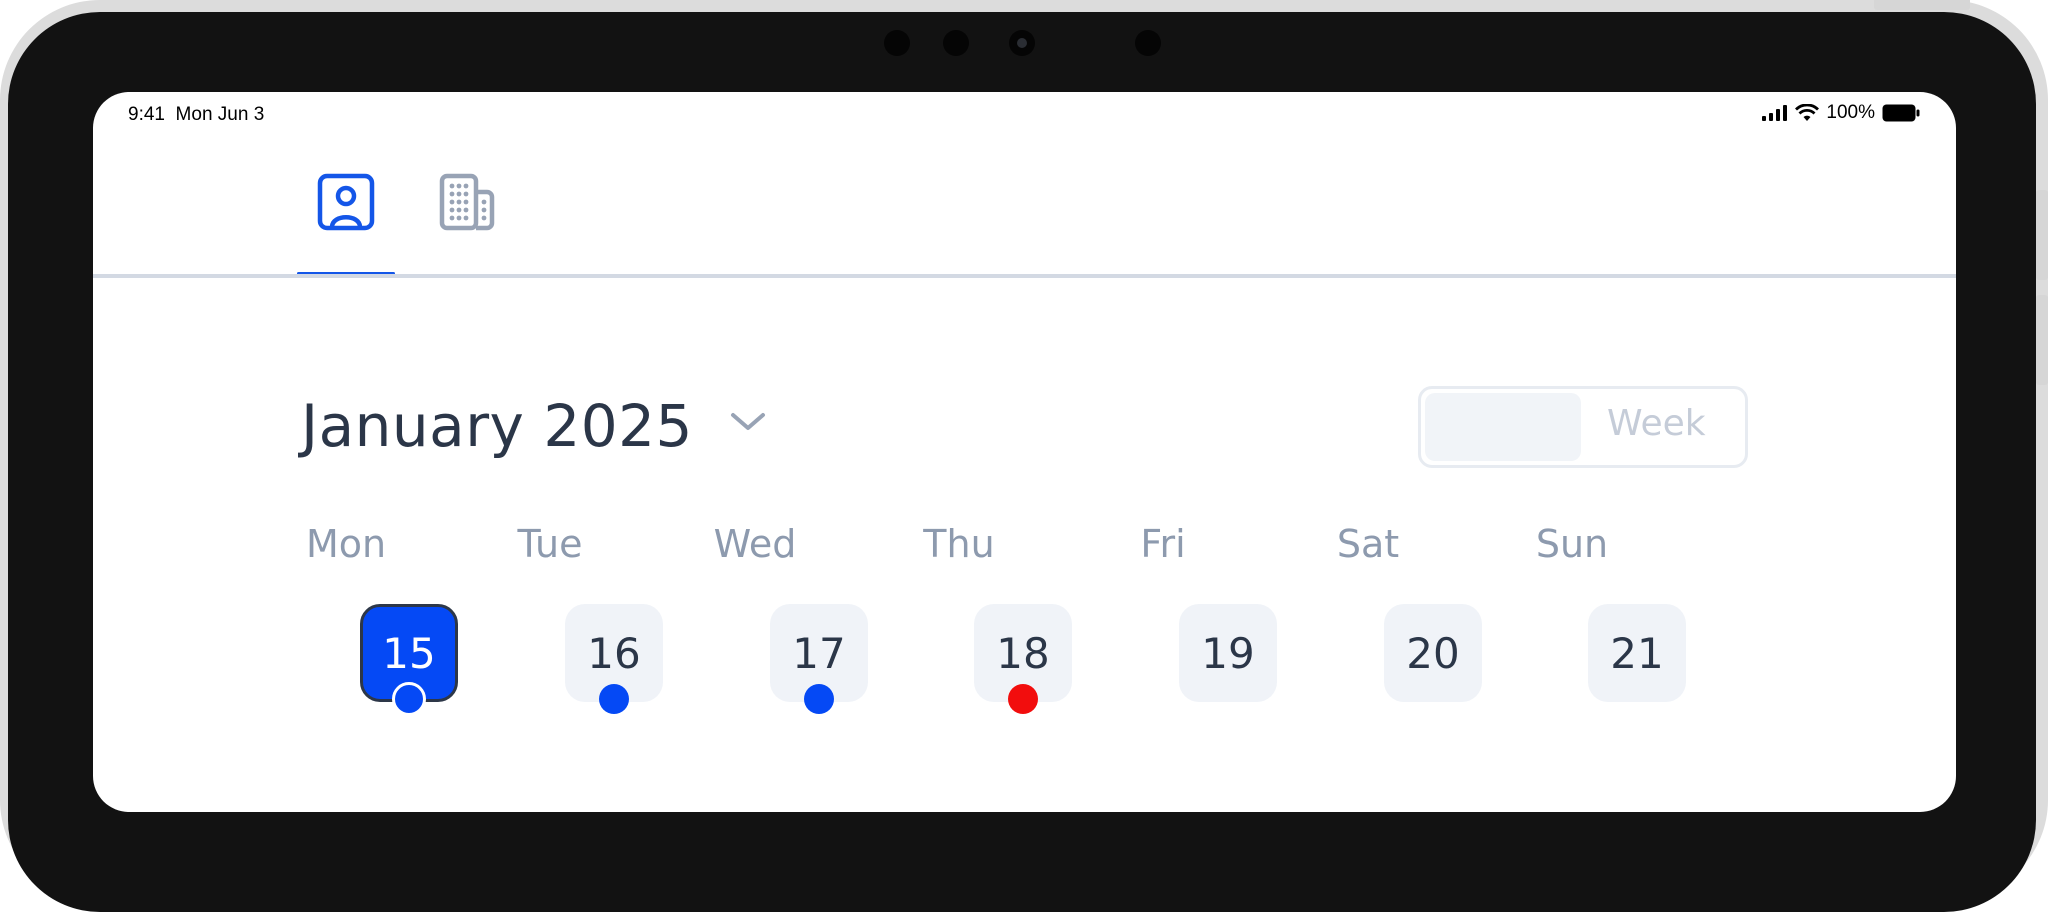 Image resolution: width=2048 pixels, height=912 pixels. What do you see at coordinates (497, 426) in the screenshot?
I see `month-picker-label: January 2025` at bounding box center [497, 426].